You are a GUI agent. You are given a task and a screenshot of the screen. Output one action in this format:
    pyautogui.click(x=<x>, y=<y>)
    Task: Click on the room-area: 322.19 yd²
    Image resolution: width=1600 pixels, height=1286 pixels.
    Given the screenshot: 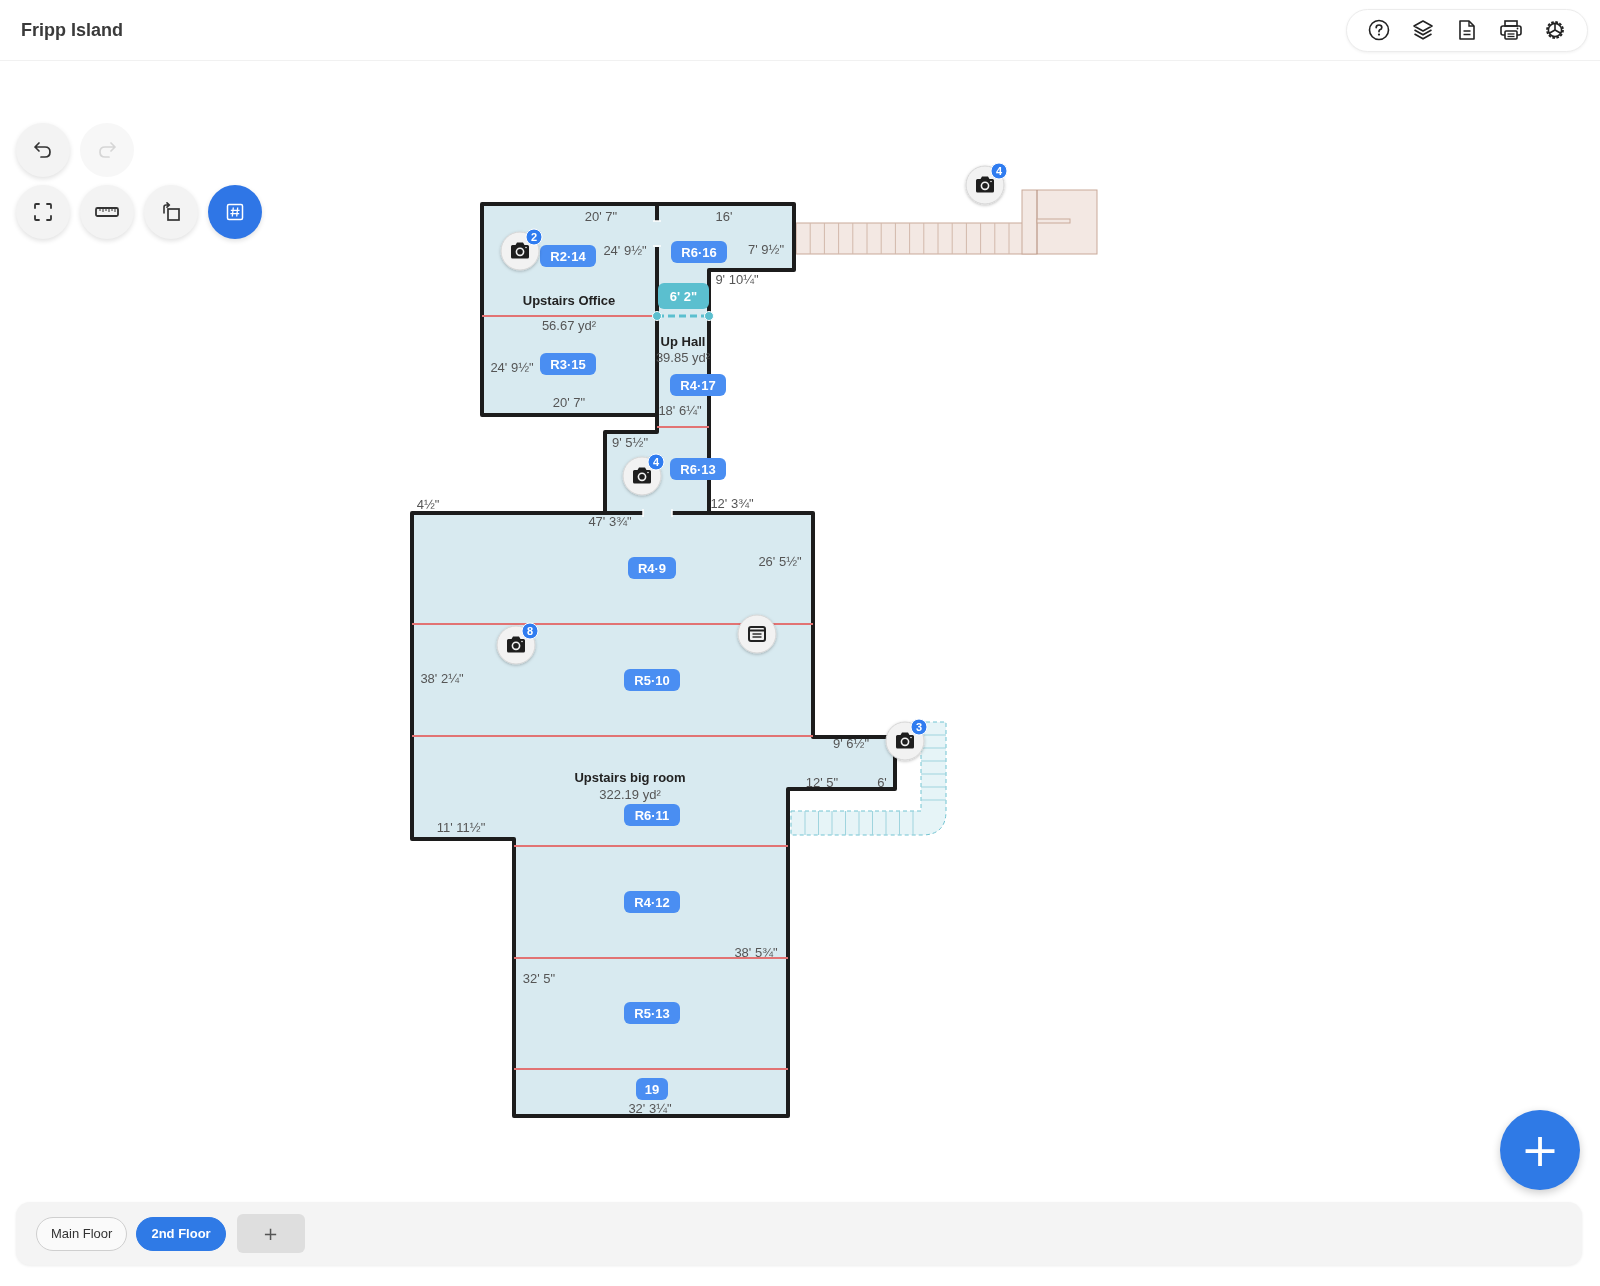 What is the action you would take?
    pyautogui.click(x=630, y=794)
    